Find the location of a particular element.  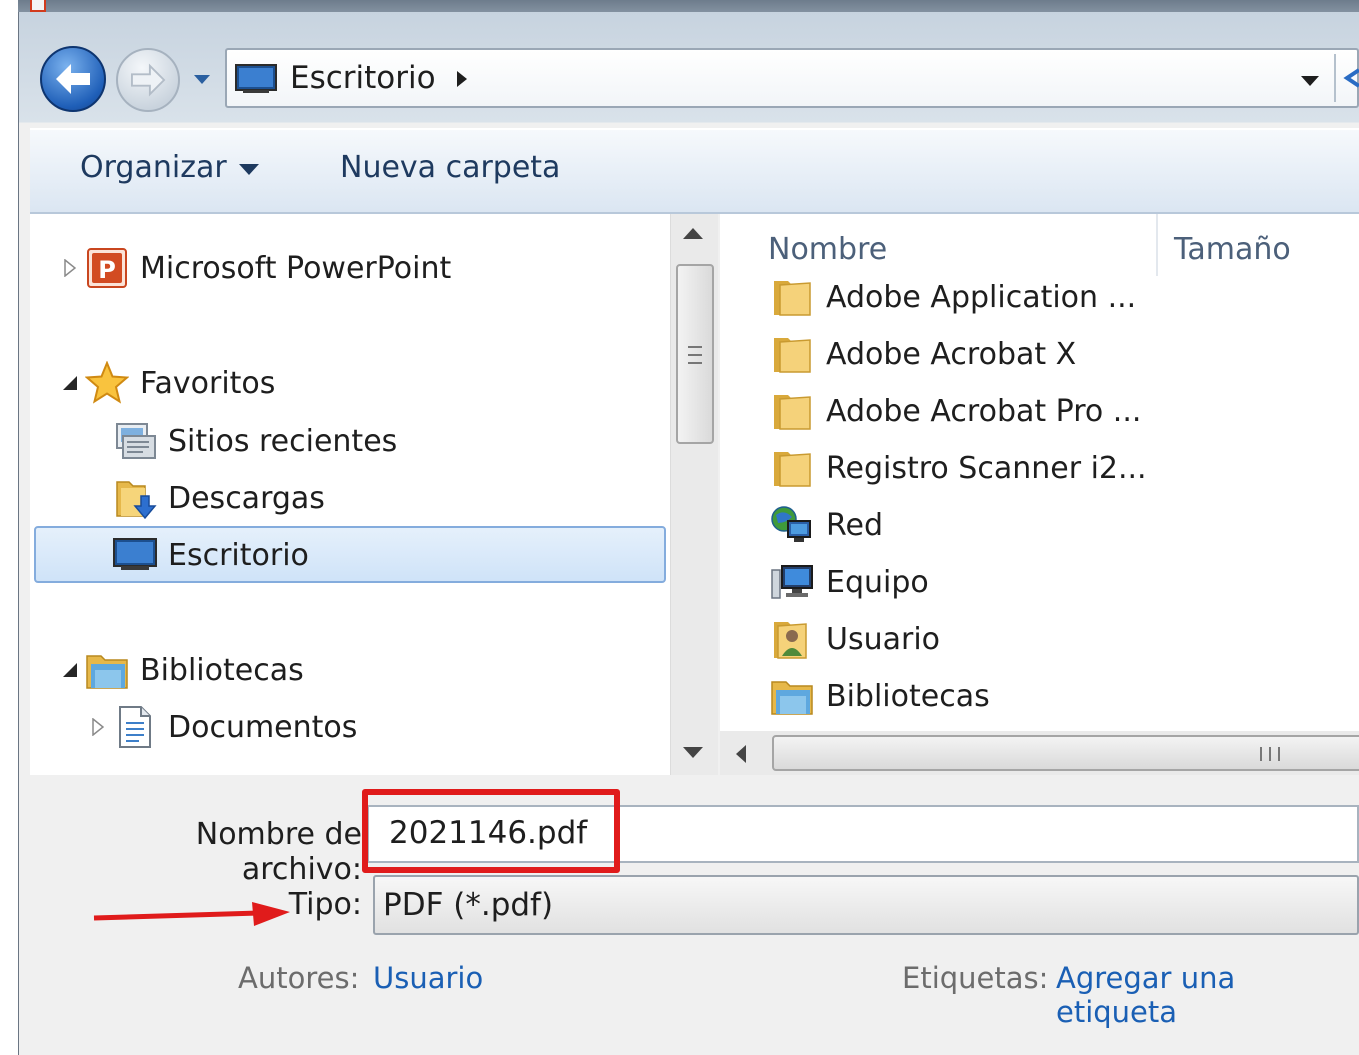

navigation-scrollbar is located at coordinates (694, 494).